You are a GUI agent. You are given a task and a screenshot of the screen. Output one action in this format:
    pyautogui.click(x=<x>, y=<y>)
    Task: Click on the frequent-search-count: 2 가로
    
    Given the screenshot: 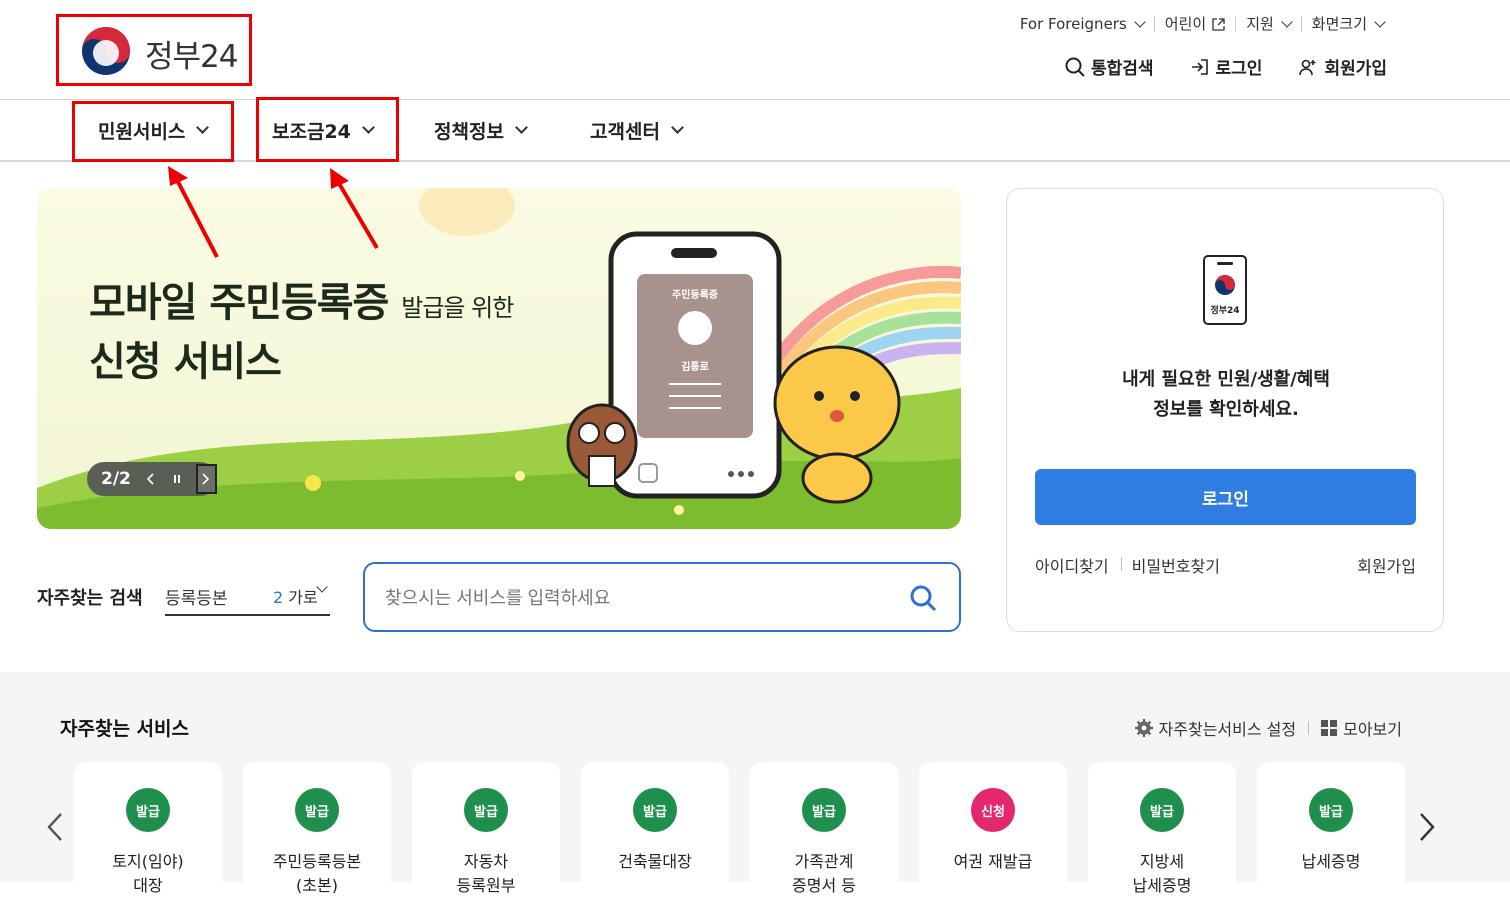 What is the action you would take?
    pyautogui.click(x=295, y=596)
    